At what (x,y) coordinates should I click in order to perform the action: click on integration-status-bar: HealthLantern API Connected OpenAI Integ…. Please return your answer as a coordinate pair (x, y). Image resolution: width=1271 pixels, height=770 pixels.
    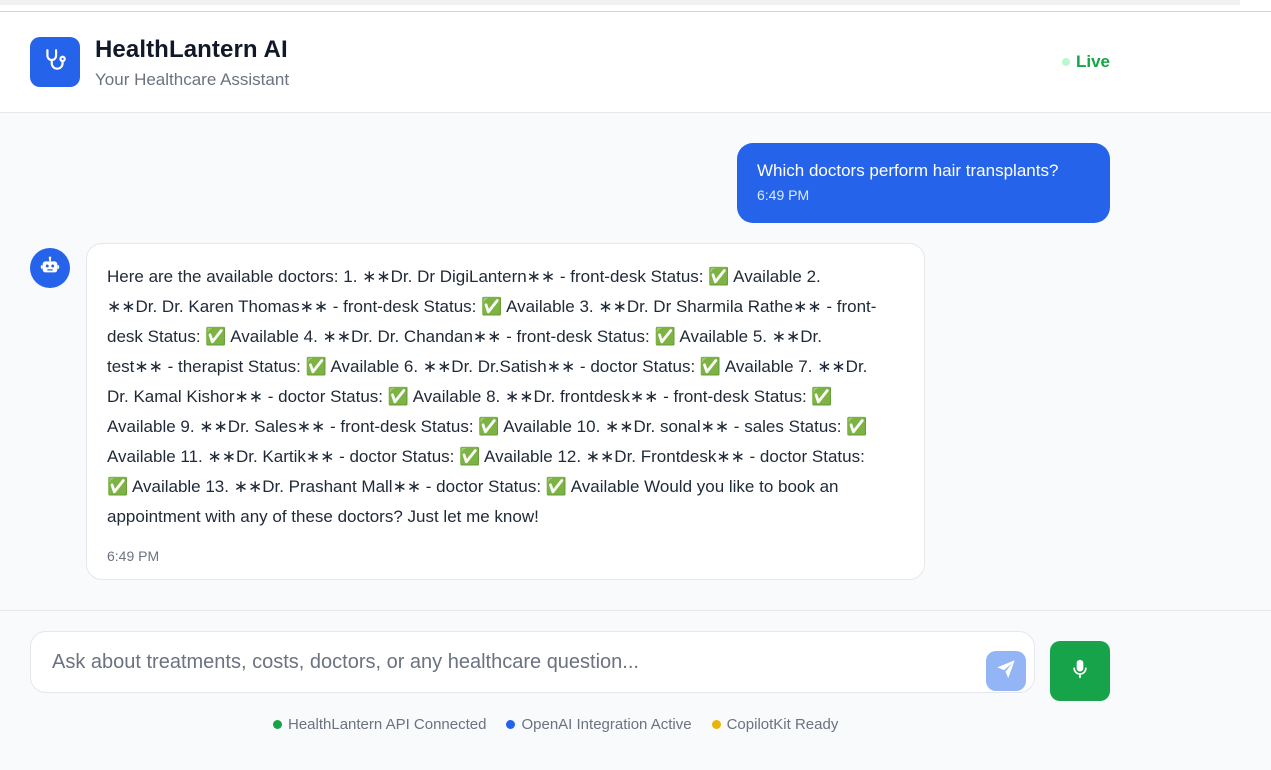
    Looking at the image, I should click on (555, 724).